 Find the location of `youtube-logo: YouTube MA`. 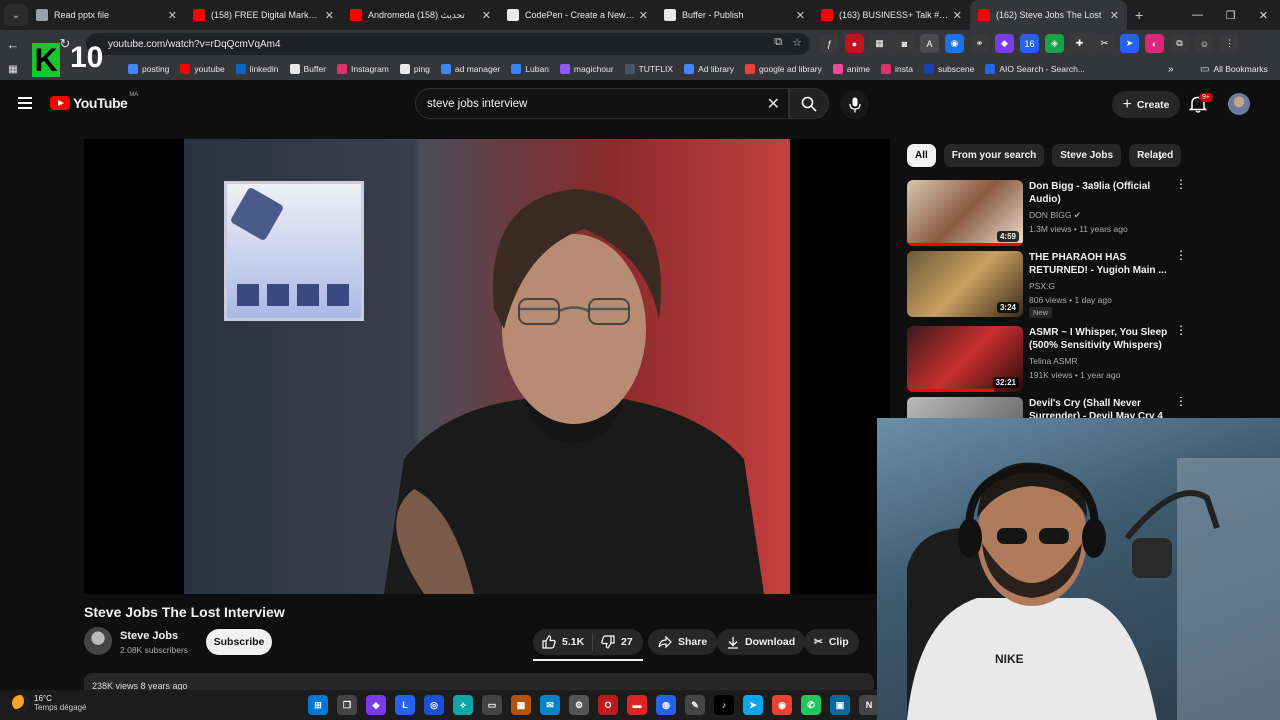

youtube-logo: YouTube MA is located at coordinates (94, 101).